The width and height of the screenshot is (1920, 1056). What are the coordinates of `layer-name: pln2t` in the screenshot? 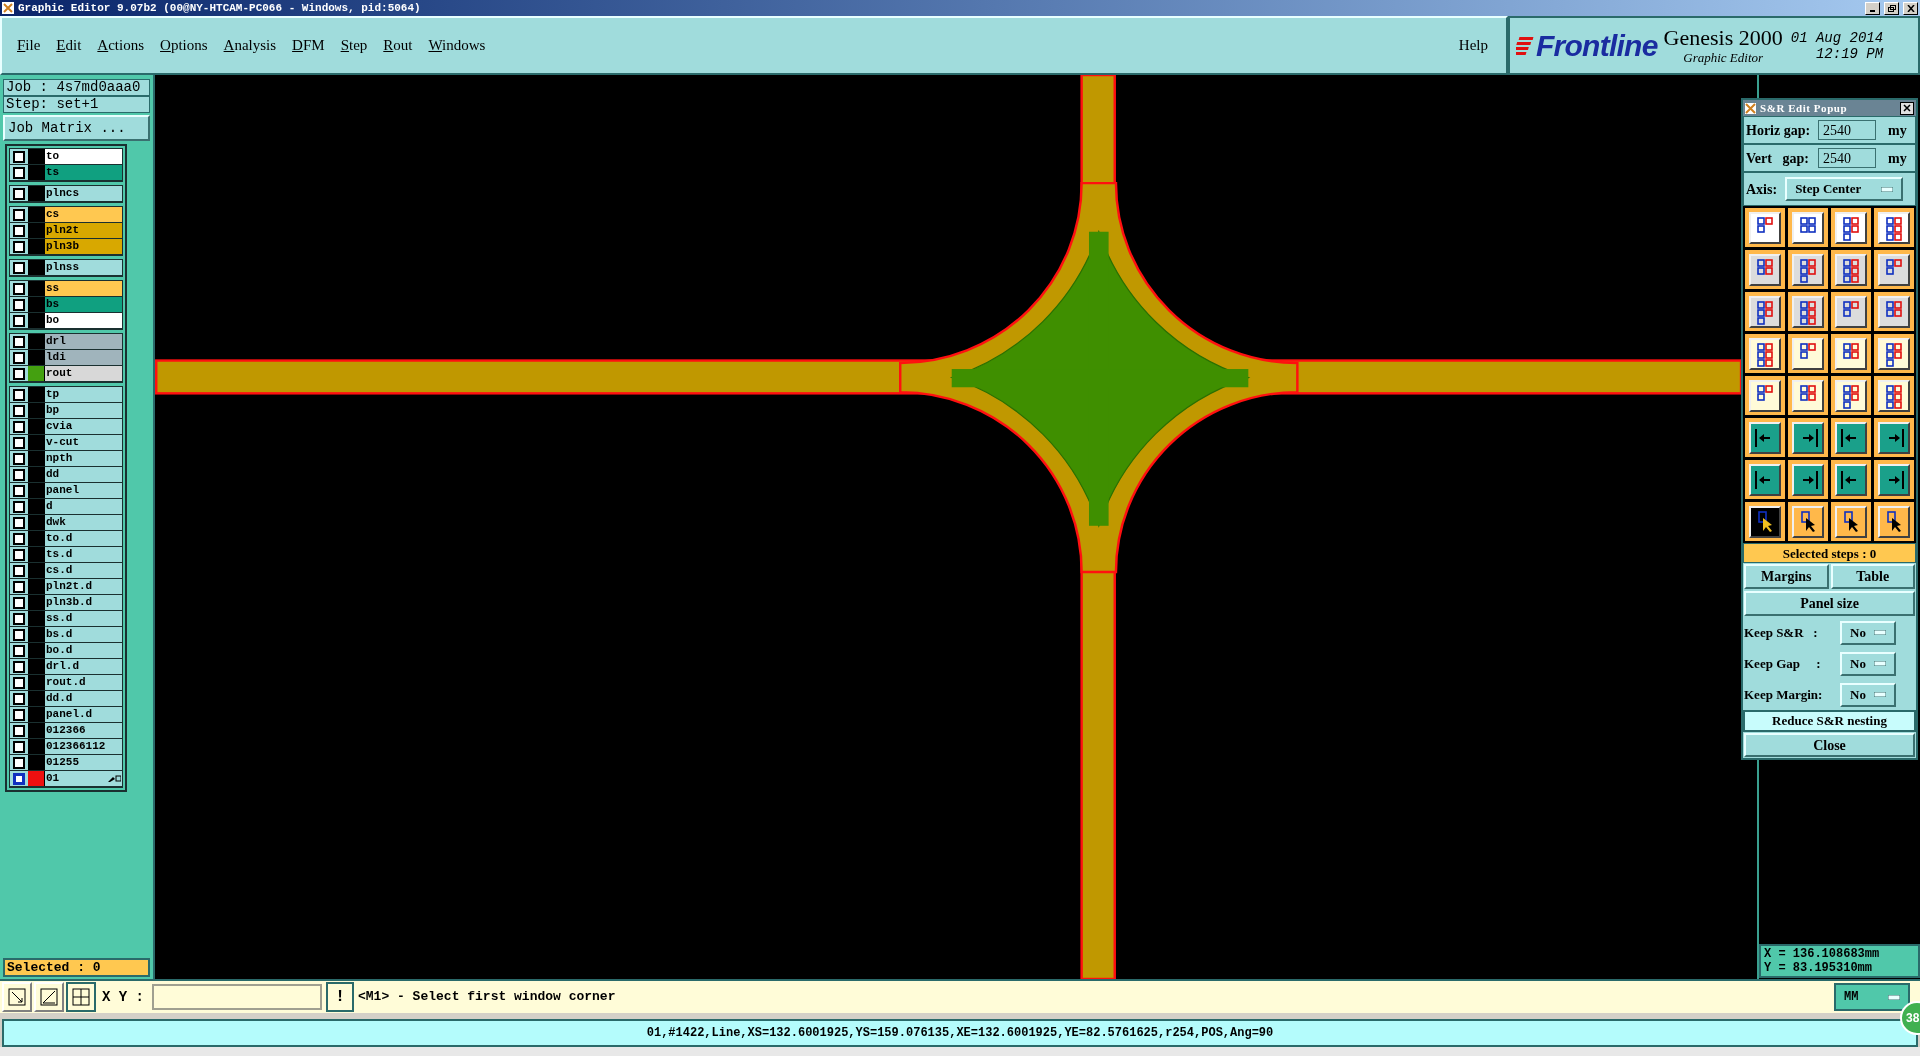 It's located at (83, 230).